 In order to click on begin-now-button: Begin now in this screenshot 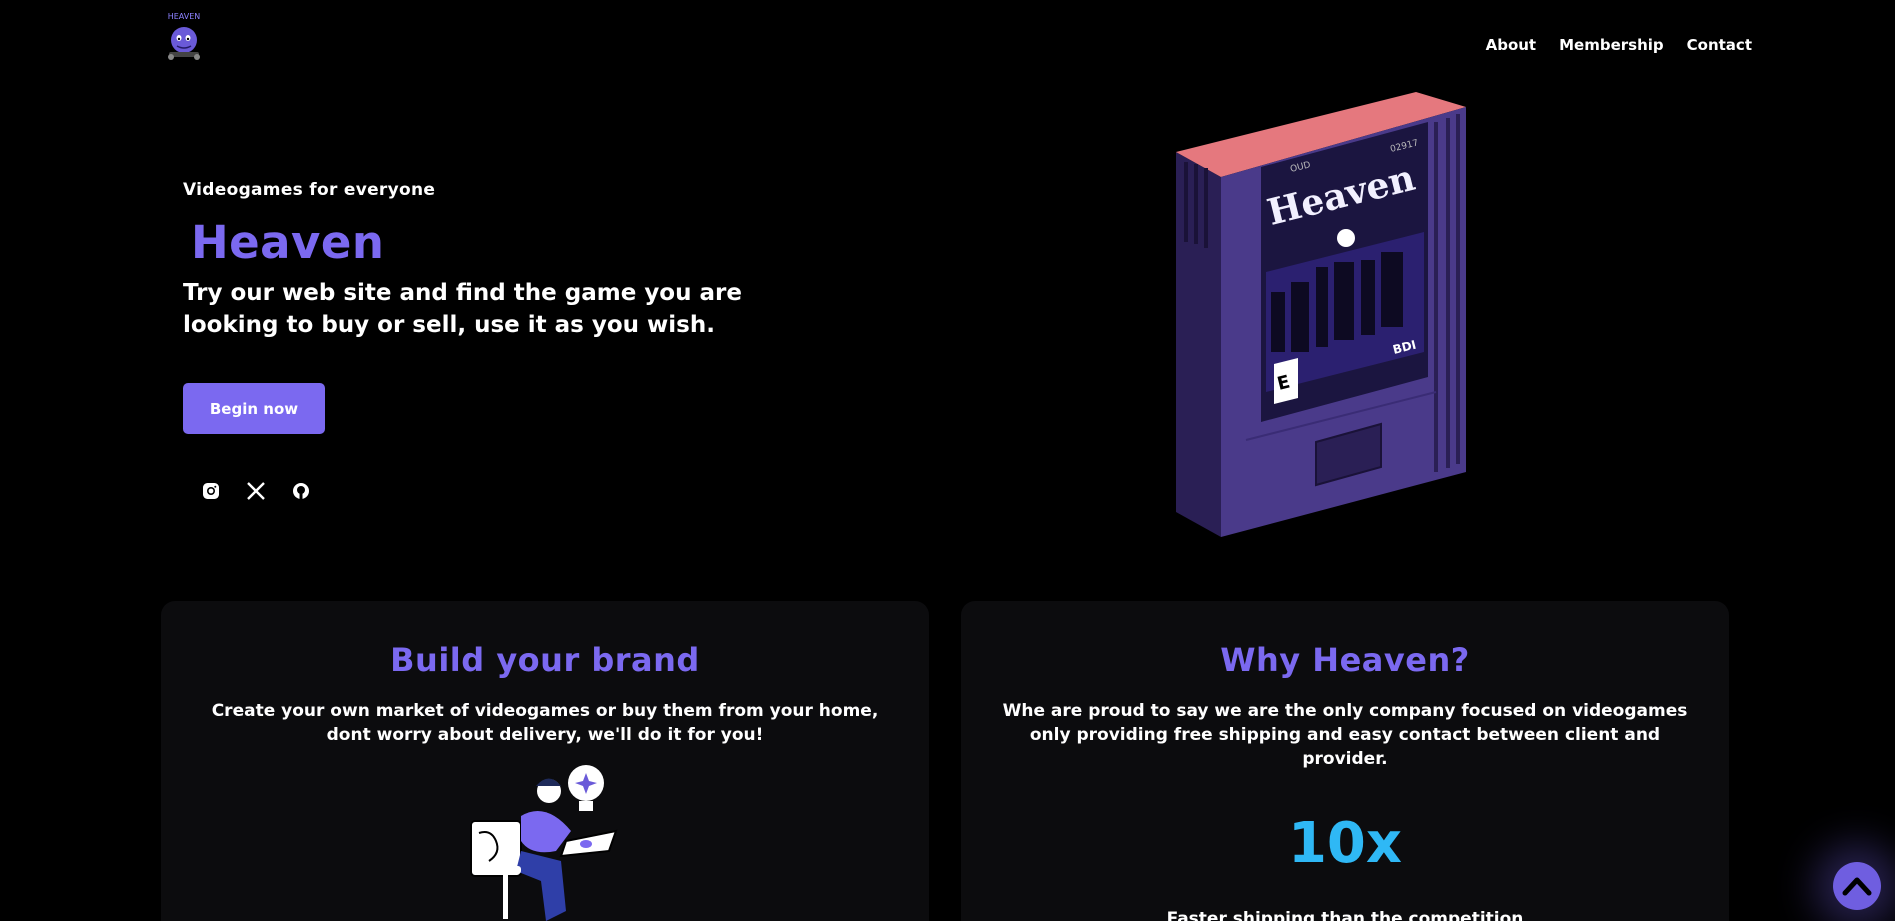, I will do `click(254, 408)`.